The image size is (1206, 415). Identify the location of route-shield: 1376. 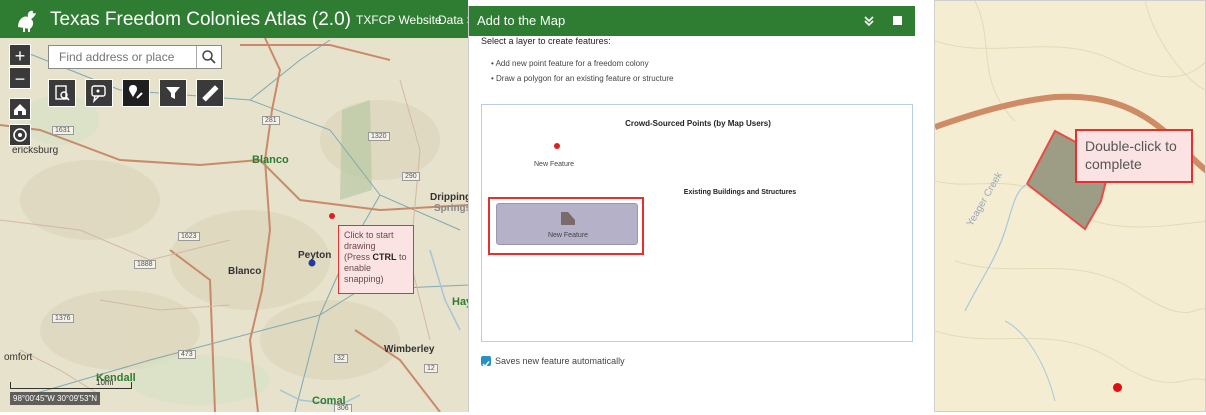
(63, 318).